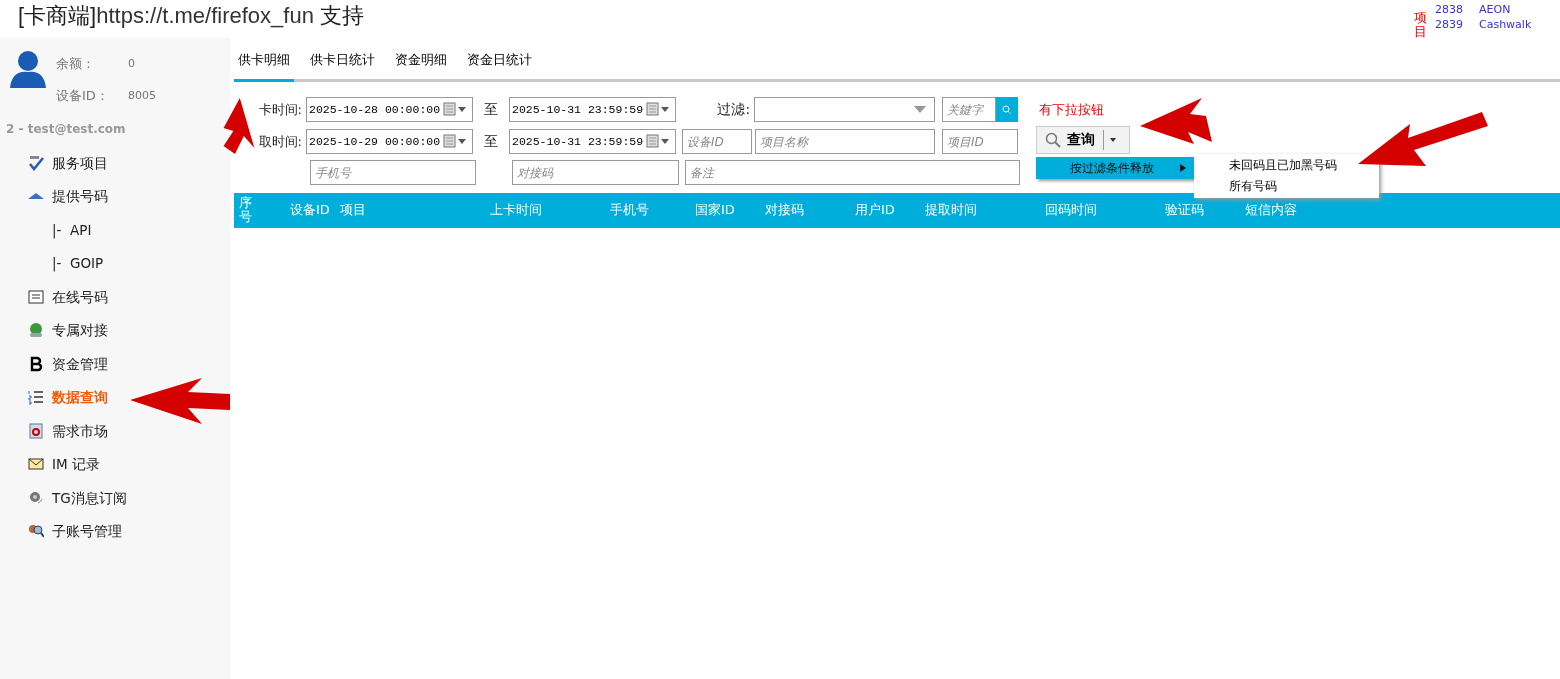 The width and height of the screenshot is (1560, 679). I want to click on balance-label: 余额：, so click(76, 64).